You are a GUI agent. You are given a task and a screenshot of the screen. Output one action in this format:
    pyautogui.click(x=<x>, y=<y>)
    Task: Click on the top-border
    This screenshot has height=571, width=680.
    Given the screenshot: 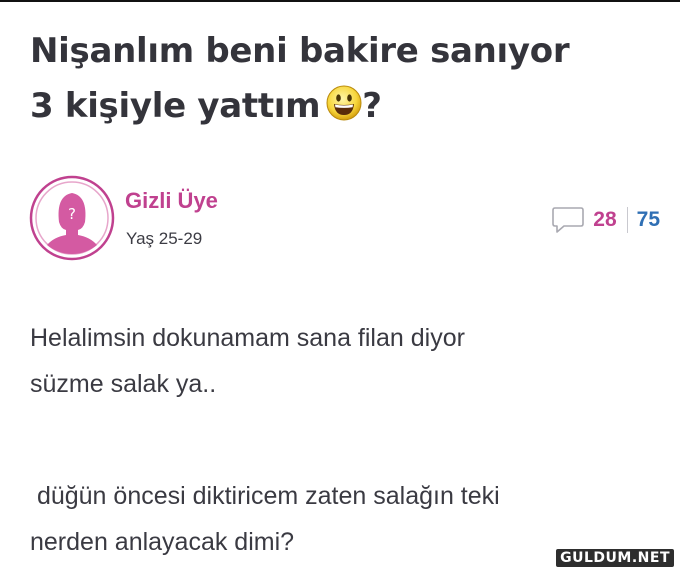 What is the action you would take?
    pyautogui.click(x=340, y=1)
    